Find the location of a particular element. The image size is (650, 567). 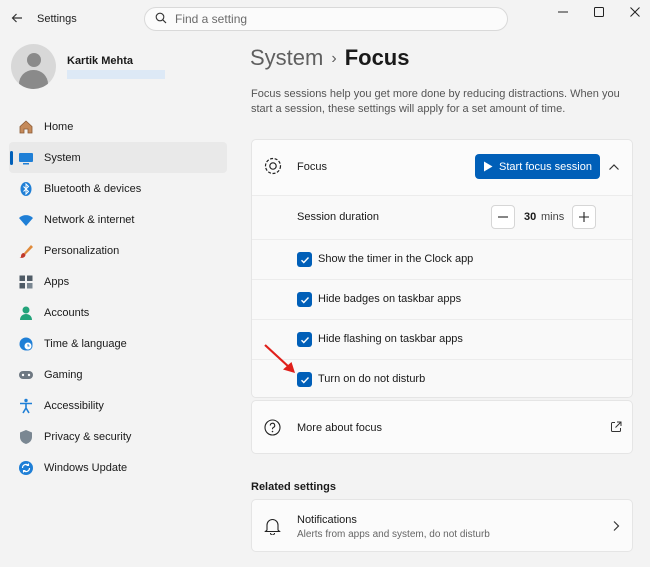

sidebar-item-time-language: Time & language is located at coordinates (118, 343).